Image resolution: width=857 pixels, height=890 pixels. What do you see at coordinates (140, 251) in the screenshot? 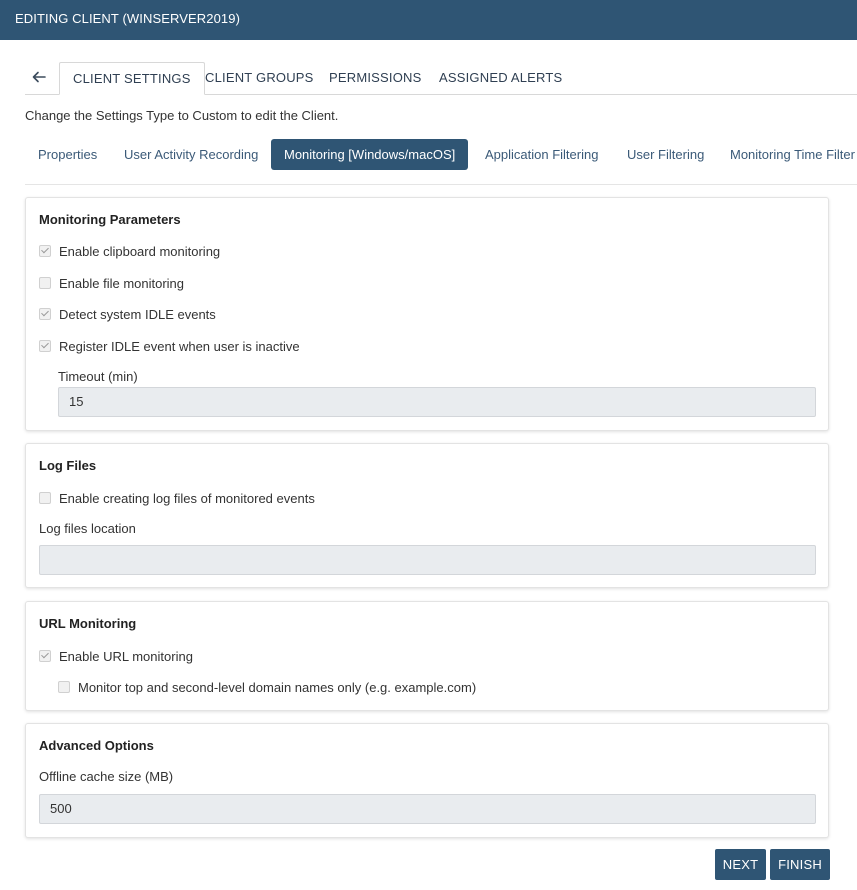
I see `clipboard-monitoring-label: Enable clipboard monitoring` at bounding box center [140, 251].